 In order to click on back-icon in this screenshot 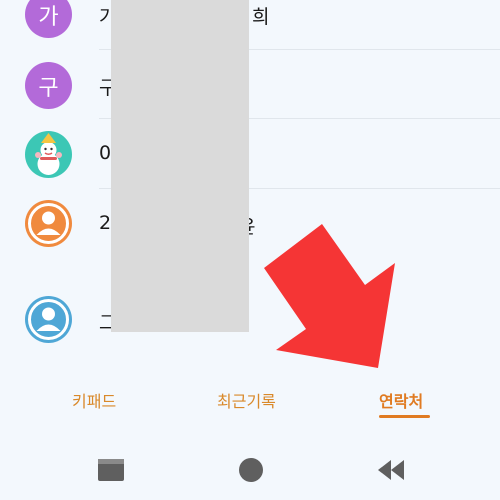, I will do `click(391, 470)`.